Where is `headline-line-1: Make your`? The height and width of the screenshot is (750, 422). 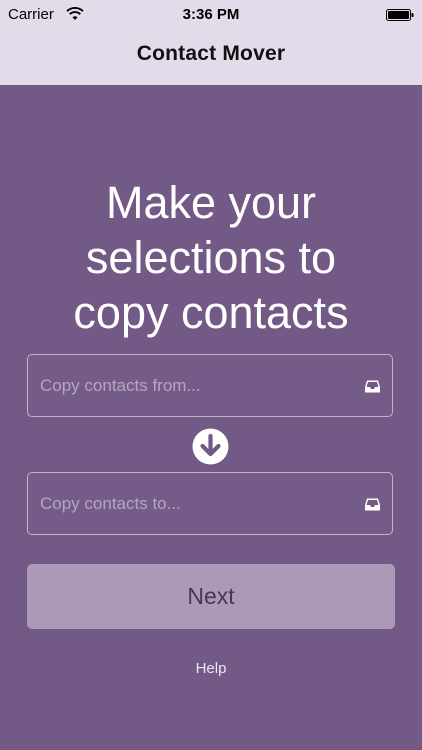
headline-line-1: Make your is located at coordinates (211, 202).